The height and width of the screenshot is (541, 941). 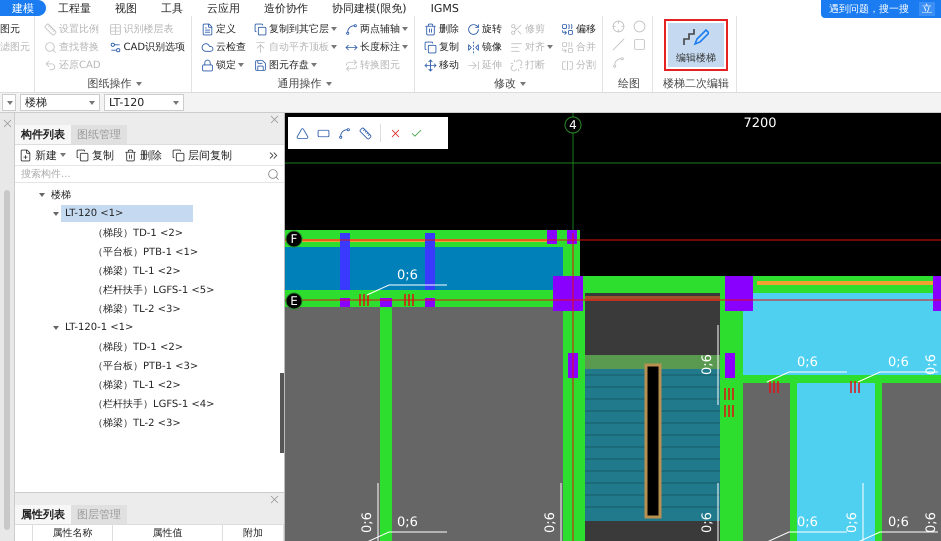 What do you see at coordinates (639, 44) in the screenshot?
I see `rectangle-icon` at bounding box center [639, 44].